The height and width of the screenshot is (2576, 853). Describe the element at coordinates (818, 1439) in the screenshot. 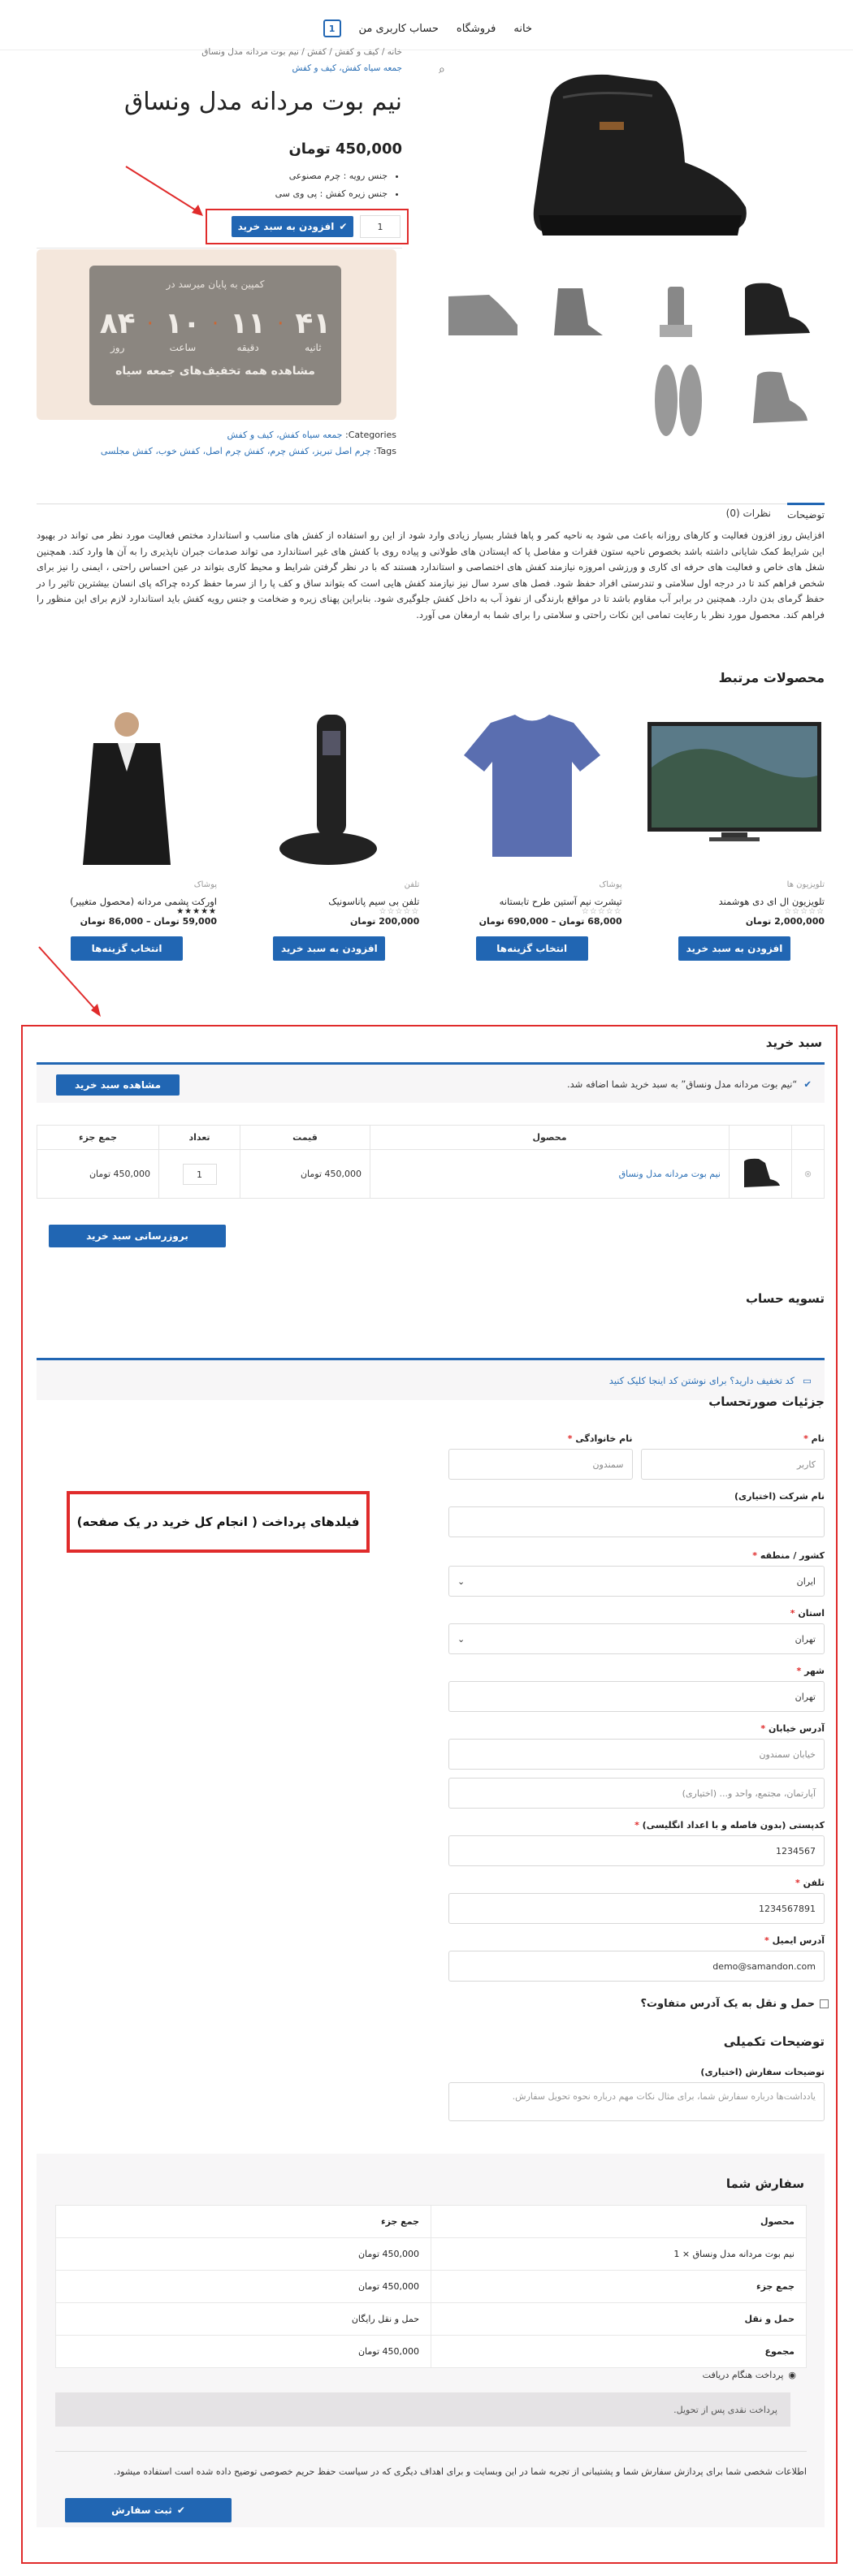

I see `first-name-label: نام` at that location.